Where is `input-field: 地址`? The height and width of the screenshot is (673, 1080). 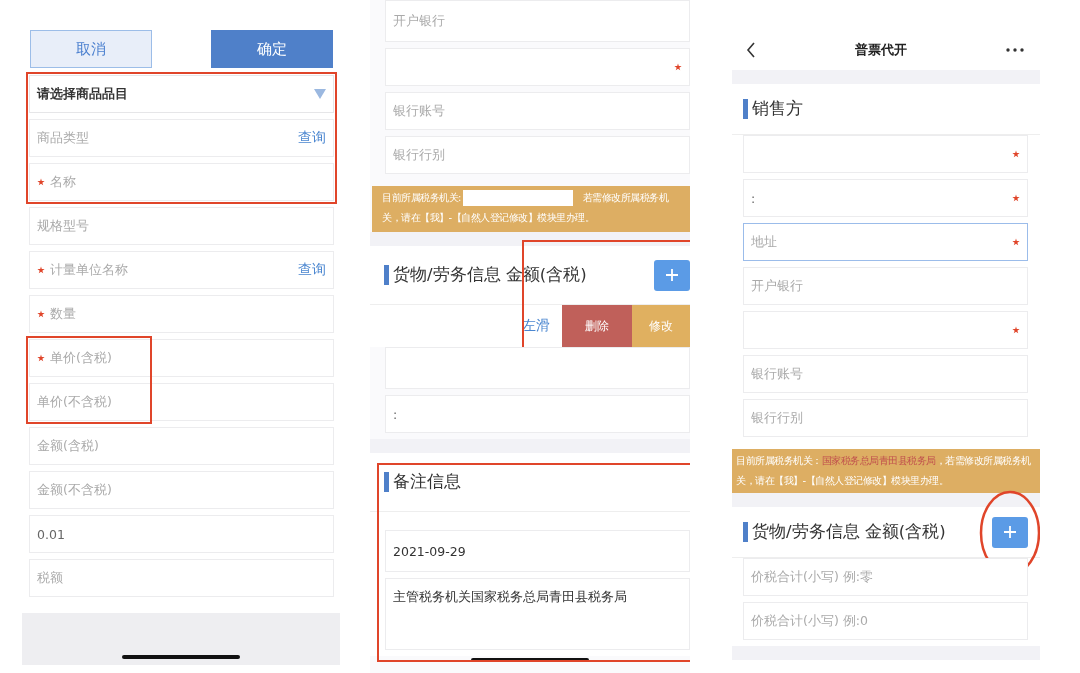 input-field: 地址 is located at coordinates (885, 242).